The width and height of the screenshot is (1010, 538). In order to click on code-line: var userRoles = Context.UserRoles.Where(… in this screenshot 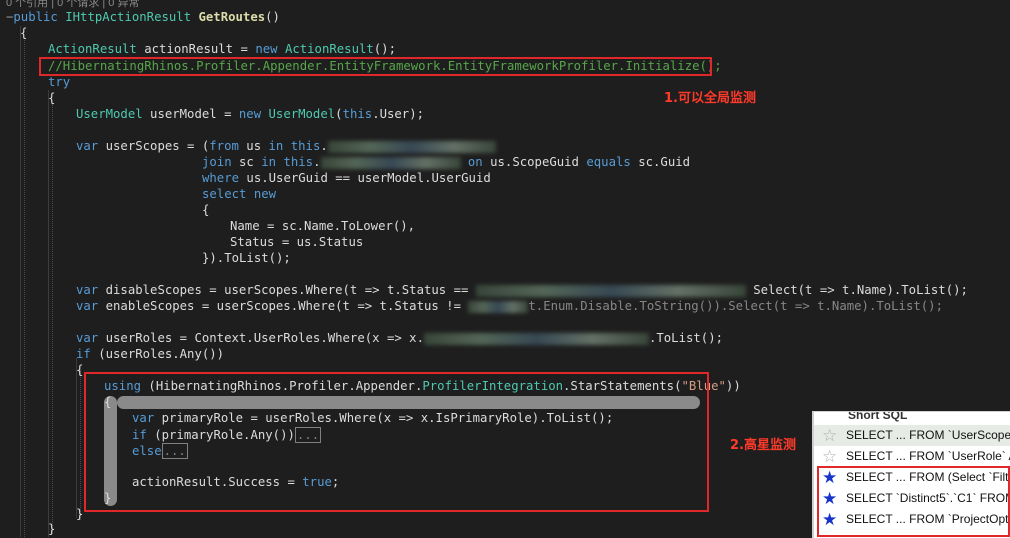, I will do `click(399, 338)`.